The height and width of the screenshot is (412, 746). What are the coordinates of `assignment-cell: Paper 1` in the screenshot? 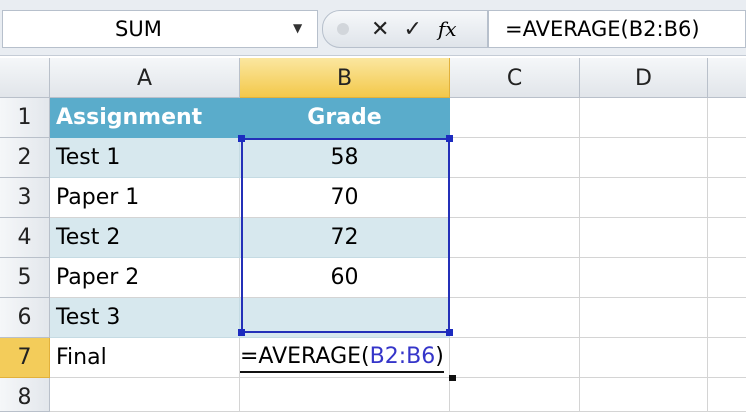 It's located at (145, 198).